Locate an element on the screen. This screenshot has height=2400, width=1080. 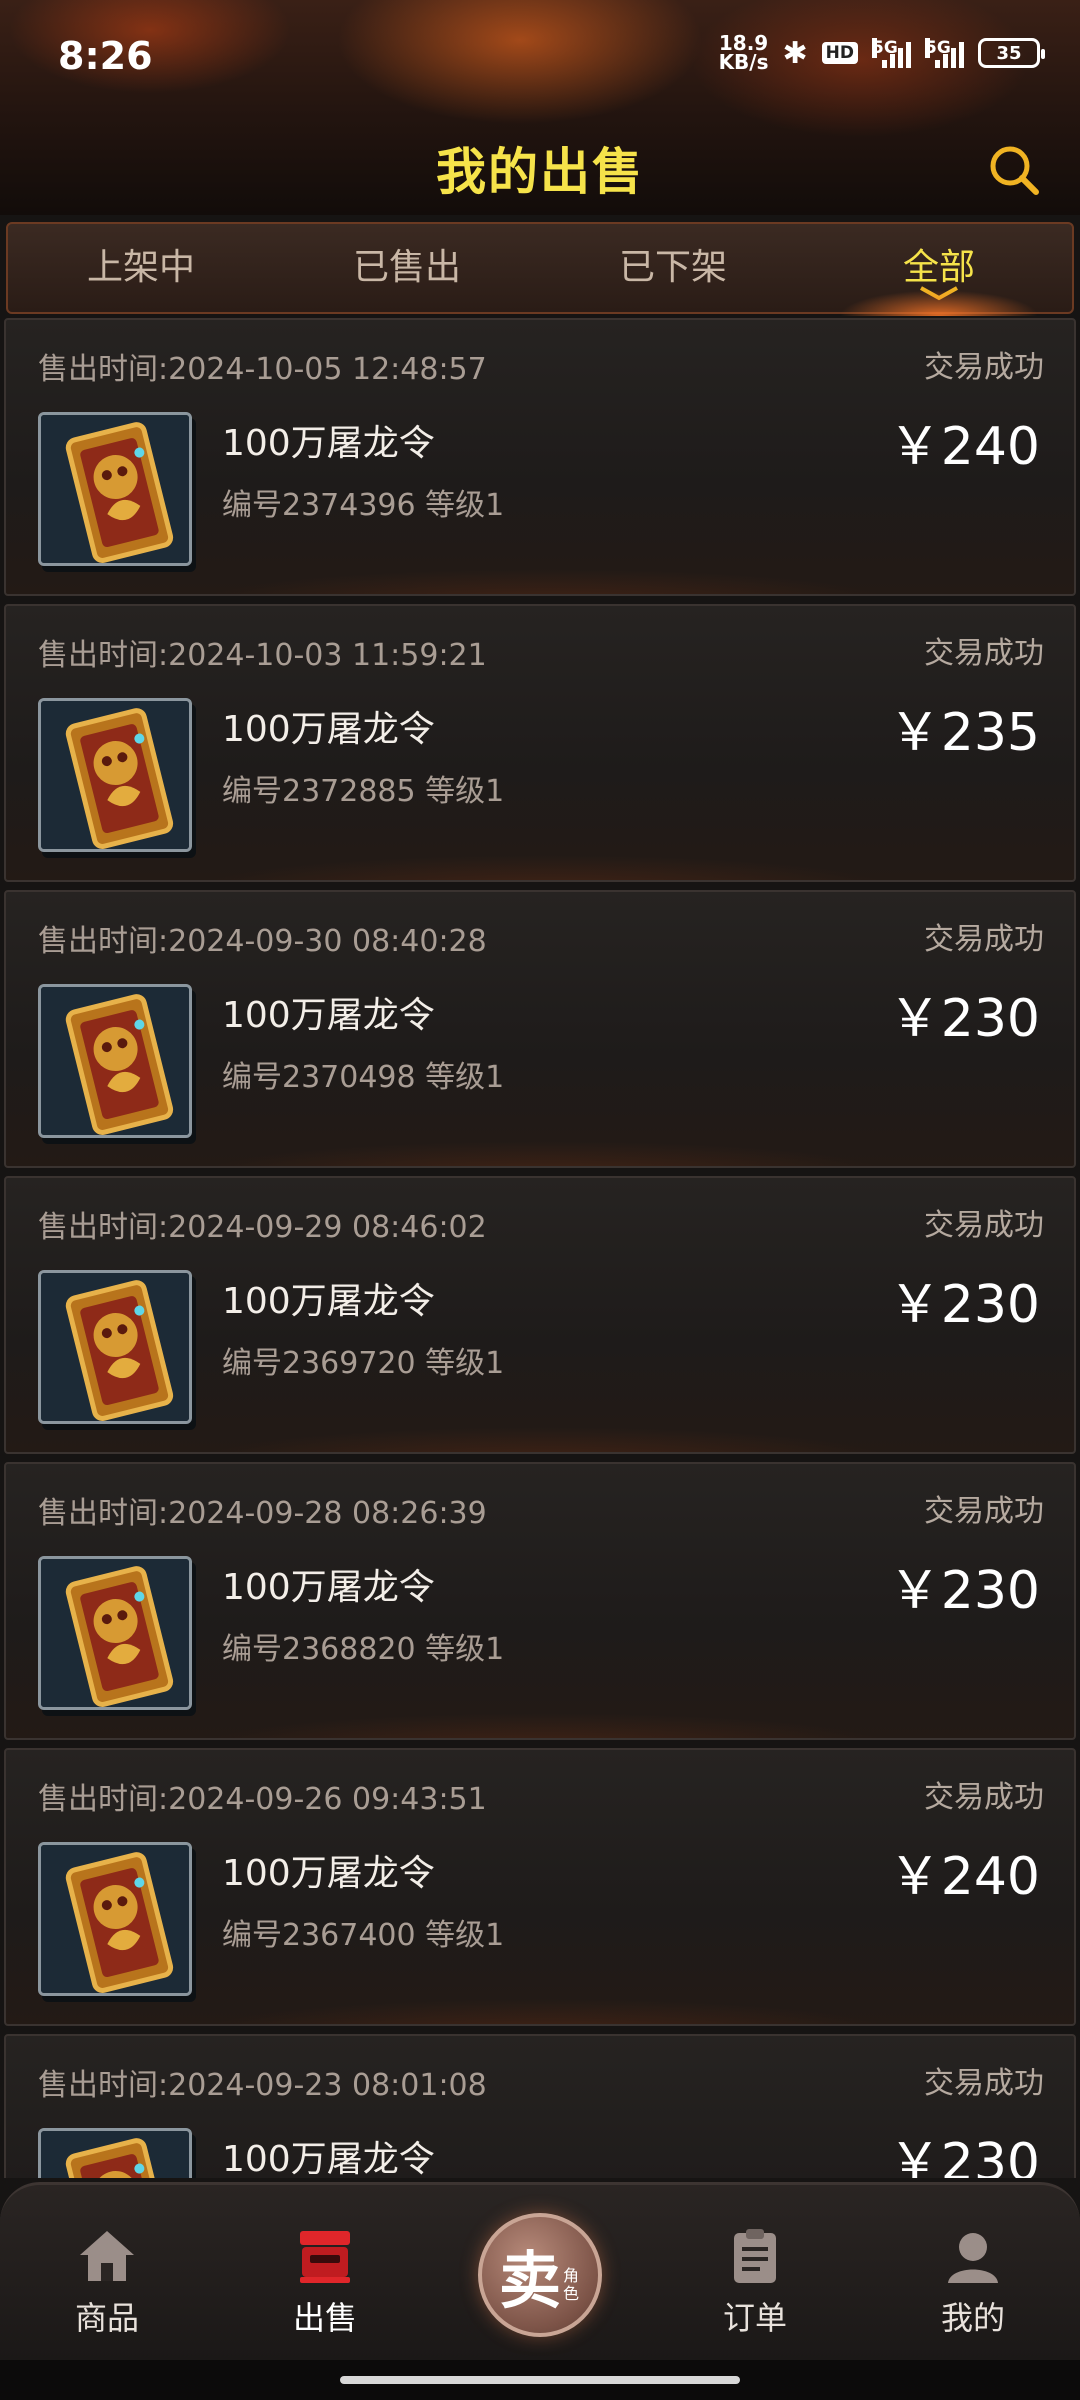
nav-orders: 订单 is located at coordinates (755, 2282).